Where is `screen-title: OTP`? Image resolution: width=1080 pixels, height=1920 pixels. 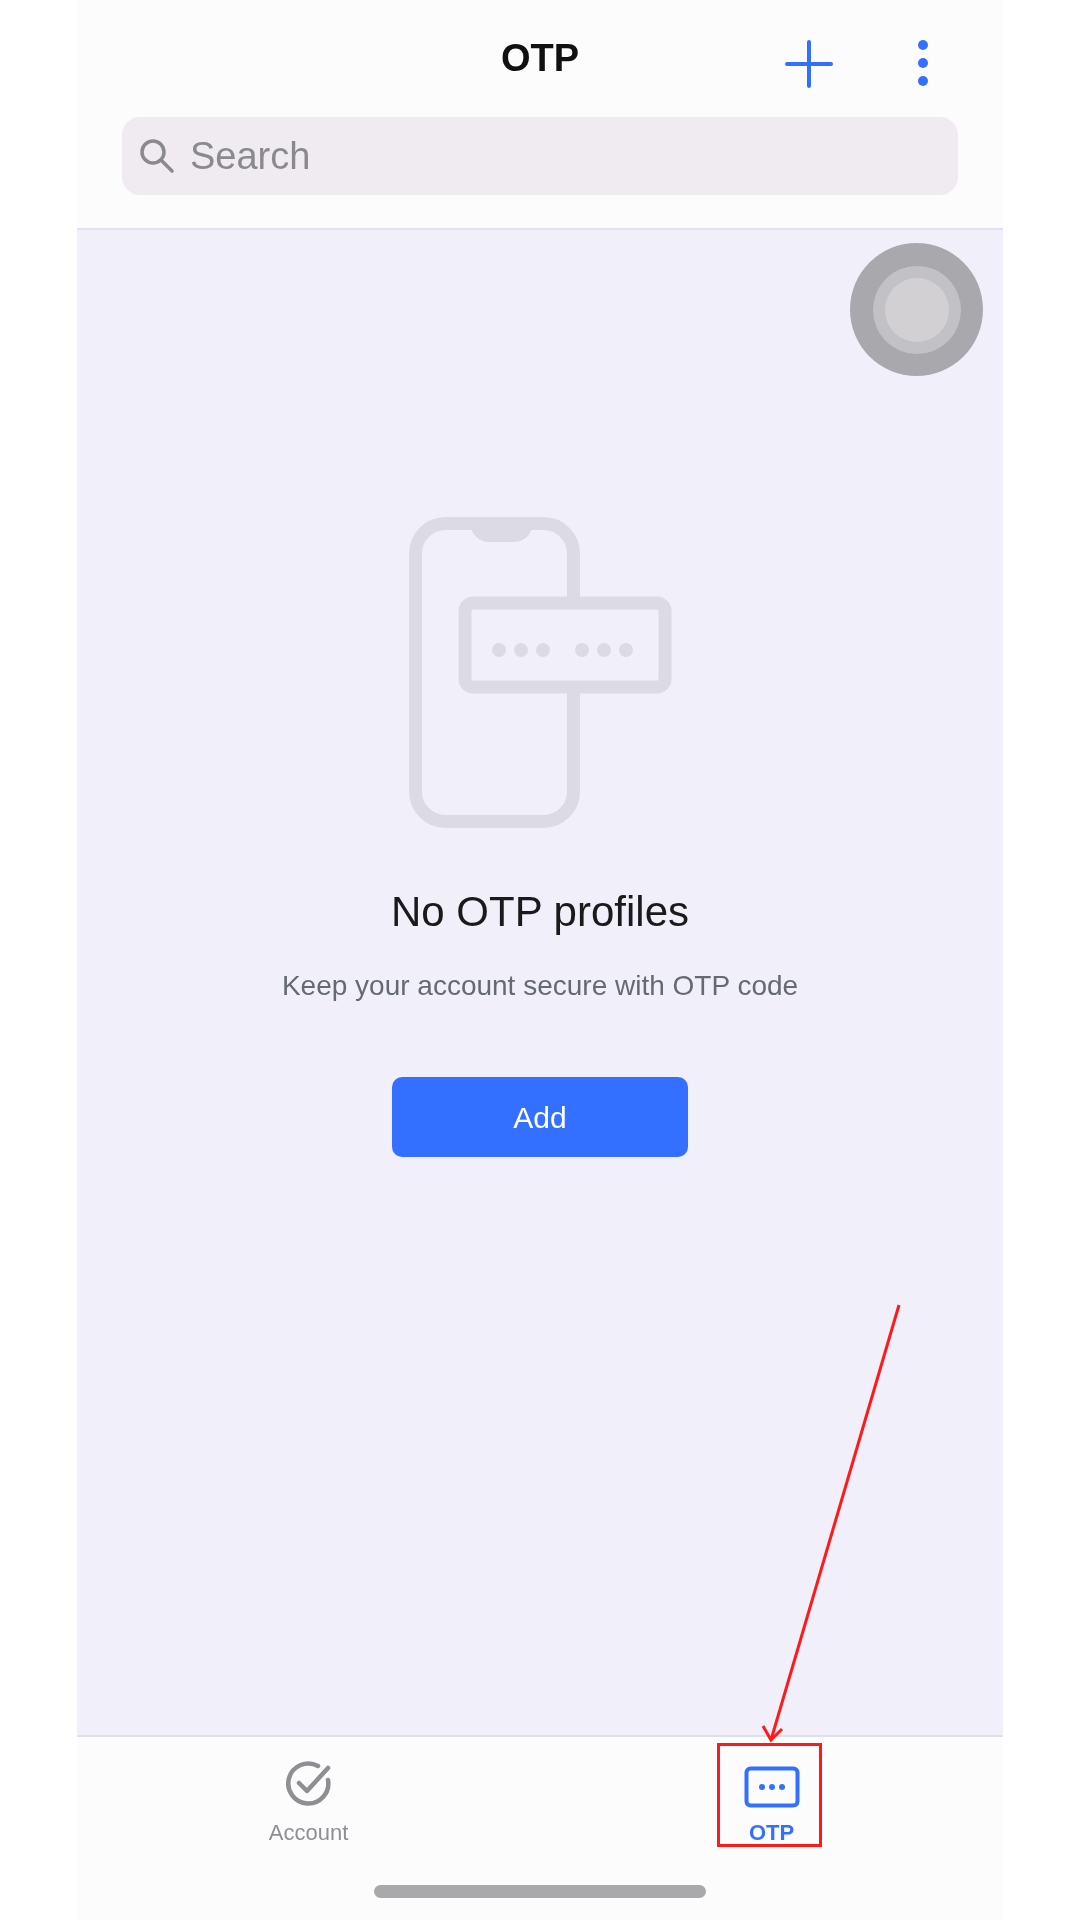
screen-title: OTP is located at coordinates (540, 58).